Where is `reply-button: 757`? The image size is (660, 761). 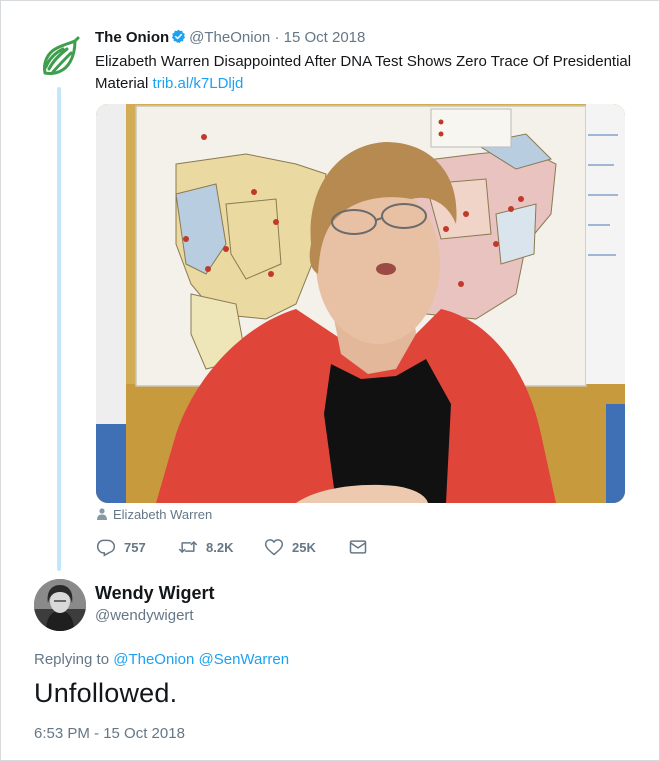 reply-button: 757 is located at coordinates (121, 547).